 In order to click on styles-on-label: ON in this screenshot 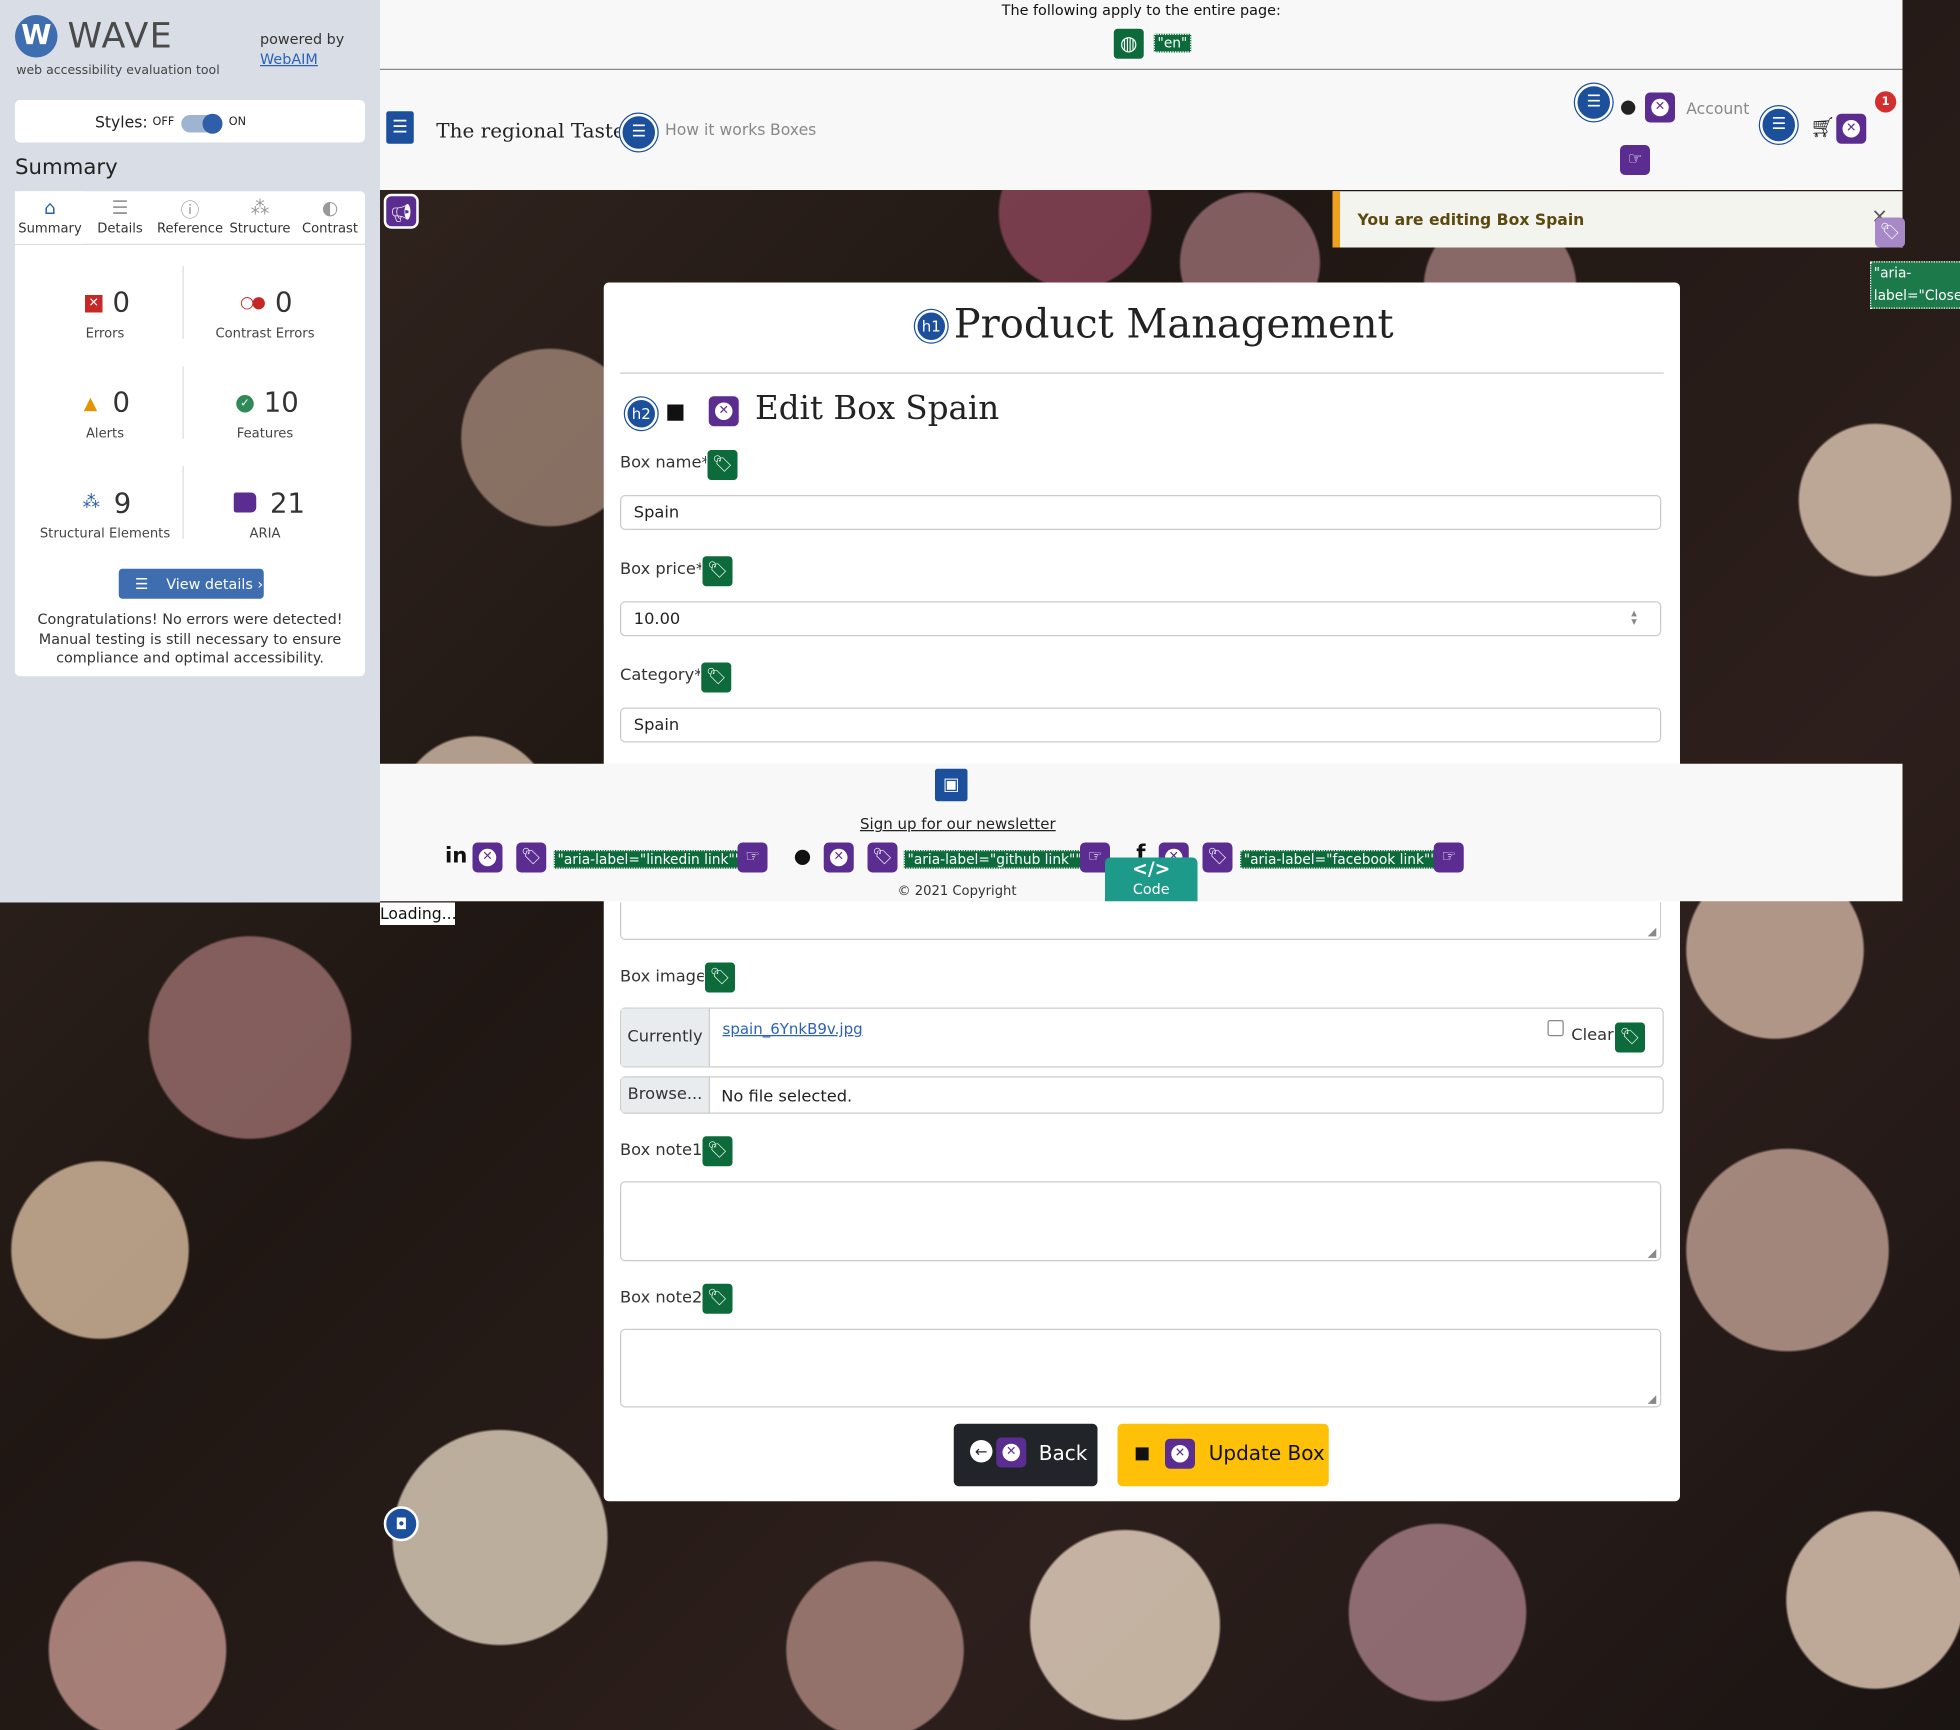, I will do `click(237, 122)`.